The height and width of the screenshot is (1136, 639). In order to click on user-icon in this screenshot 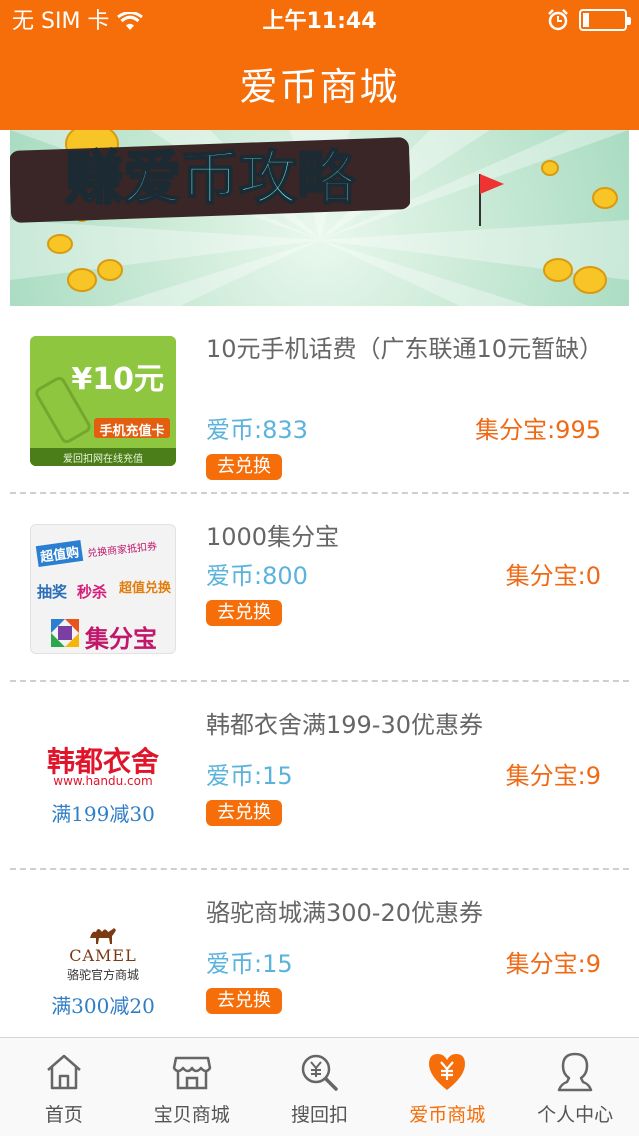, I will do `click(575, 1072)`.